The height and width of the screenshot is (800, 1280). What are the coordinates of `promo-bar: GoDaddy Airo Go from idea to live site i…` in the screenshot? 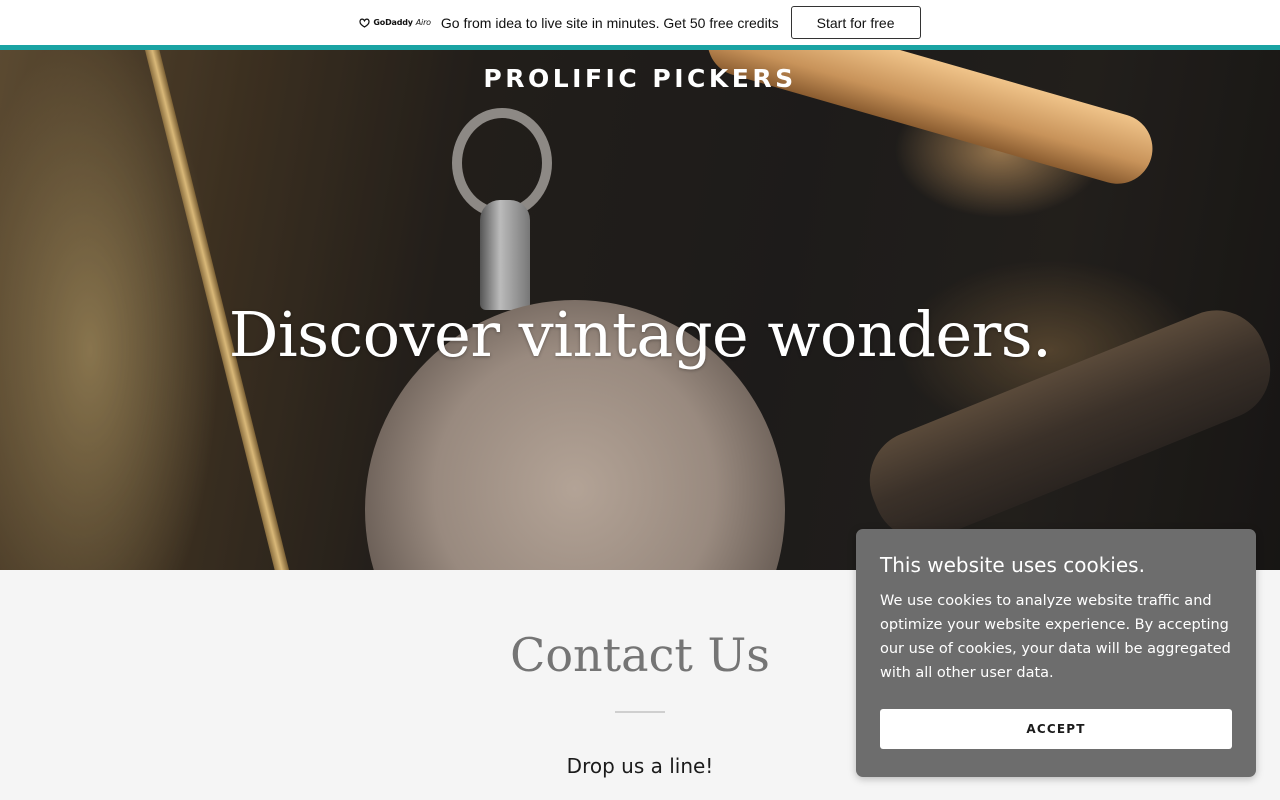 It's located at (640, 22).